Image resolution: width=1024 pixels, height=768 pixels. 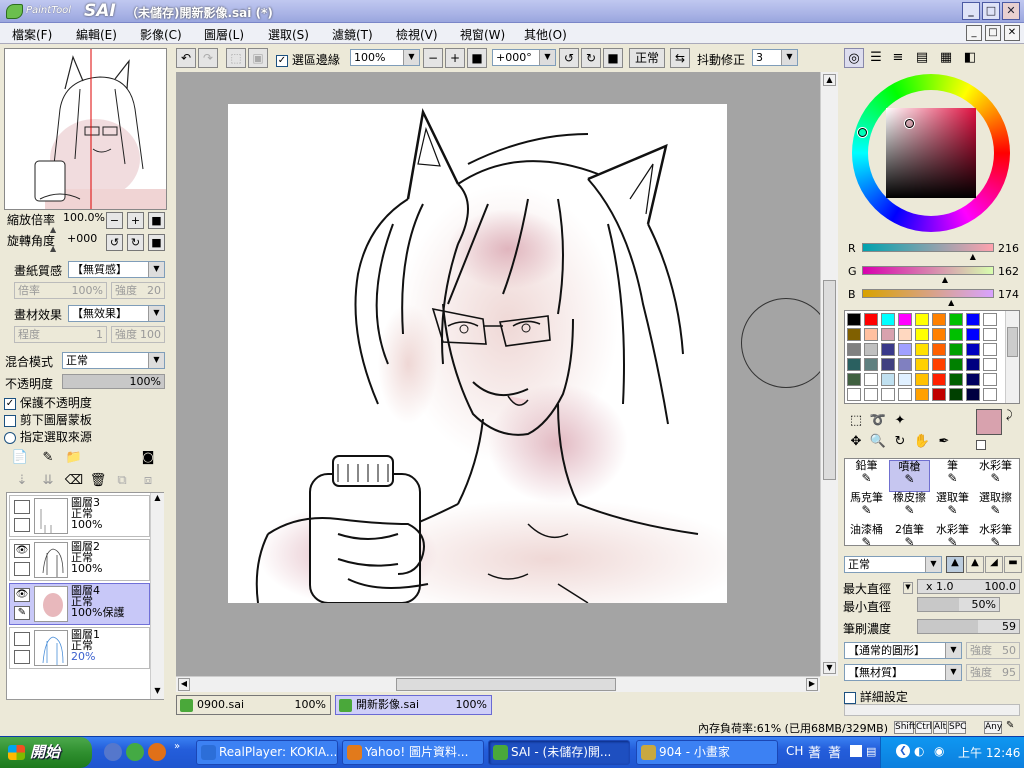 I want to click on undo-button: ↶, so click(x=186, y=58).